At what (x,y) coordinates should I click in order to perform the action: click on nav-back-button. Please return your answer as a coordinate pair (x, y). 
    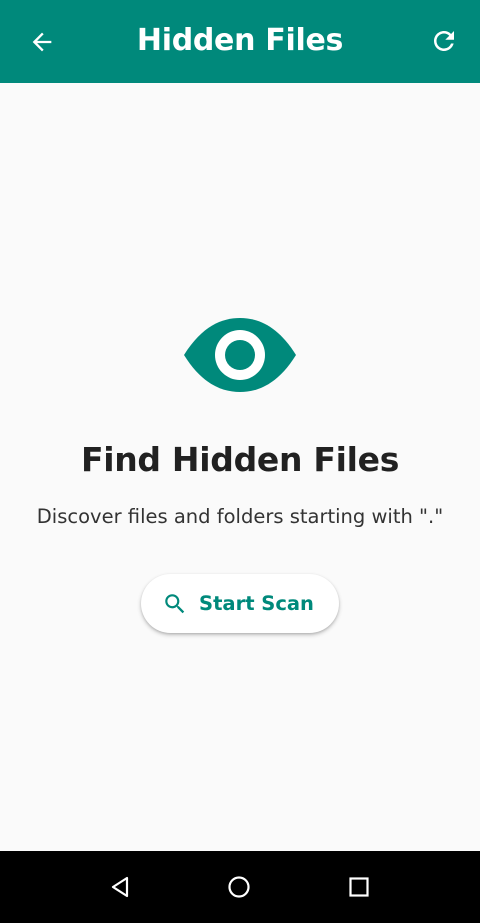
    Looking at the image, I should click on (120, 887).